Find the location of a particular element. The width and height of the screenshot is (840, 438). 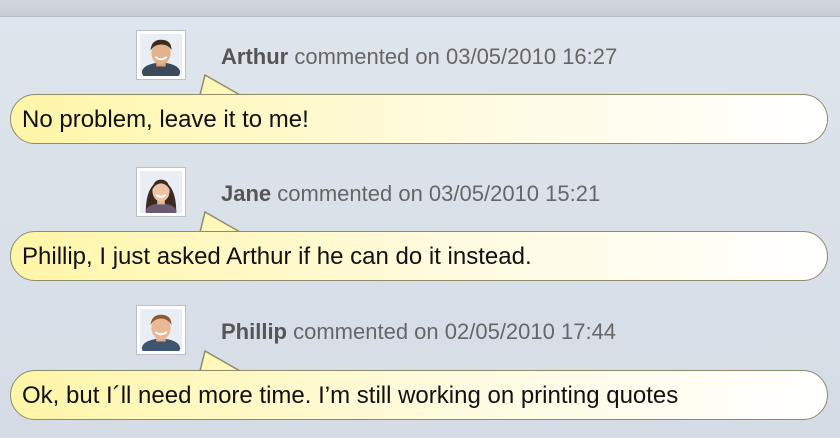

comment-meta: Jane commented on 03/05/2010 15:21 is located at coordinates (410, 194).